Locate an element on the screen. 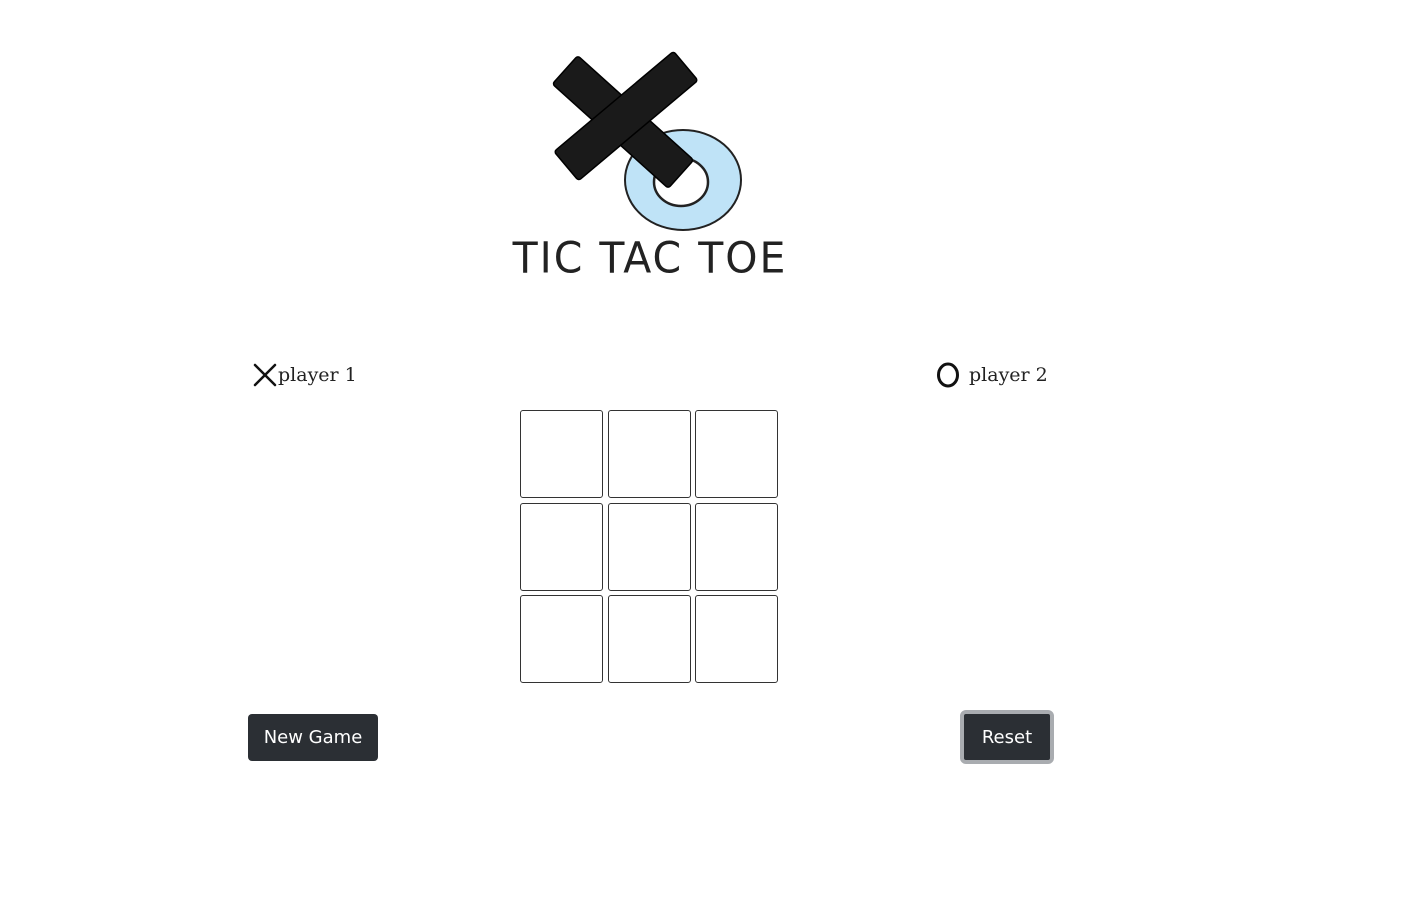  game-board is located at coordinates (649, 546).